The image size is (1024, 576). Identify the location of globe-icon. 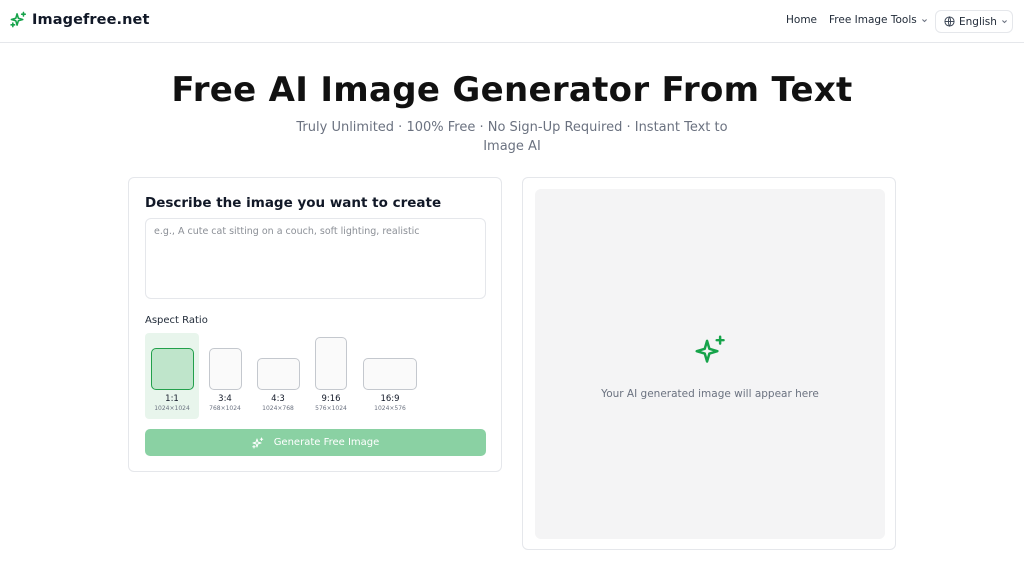
(949, 21).